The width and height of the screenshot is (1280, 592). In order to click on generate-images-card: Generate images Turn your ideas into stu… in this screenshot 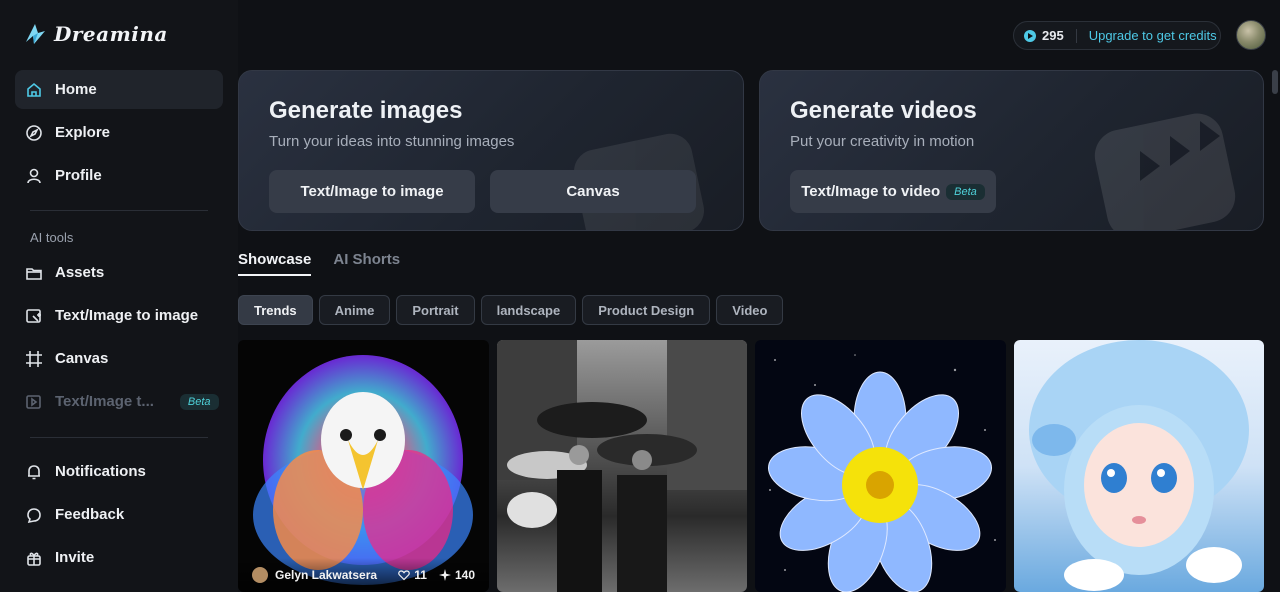, I will do `click(491, 150)`.